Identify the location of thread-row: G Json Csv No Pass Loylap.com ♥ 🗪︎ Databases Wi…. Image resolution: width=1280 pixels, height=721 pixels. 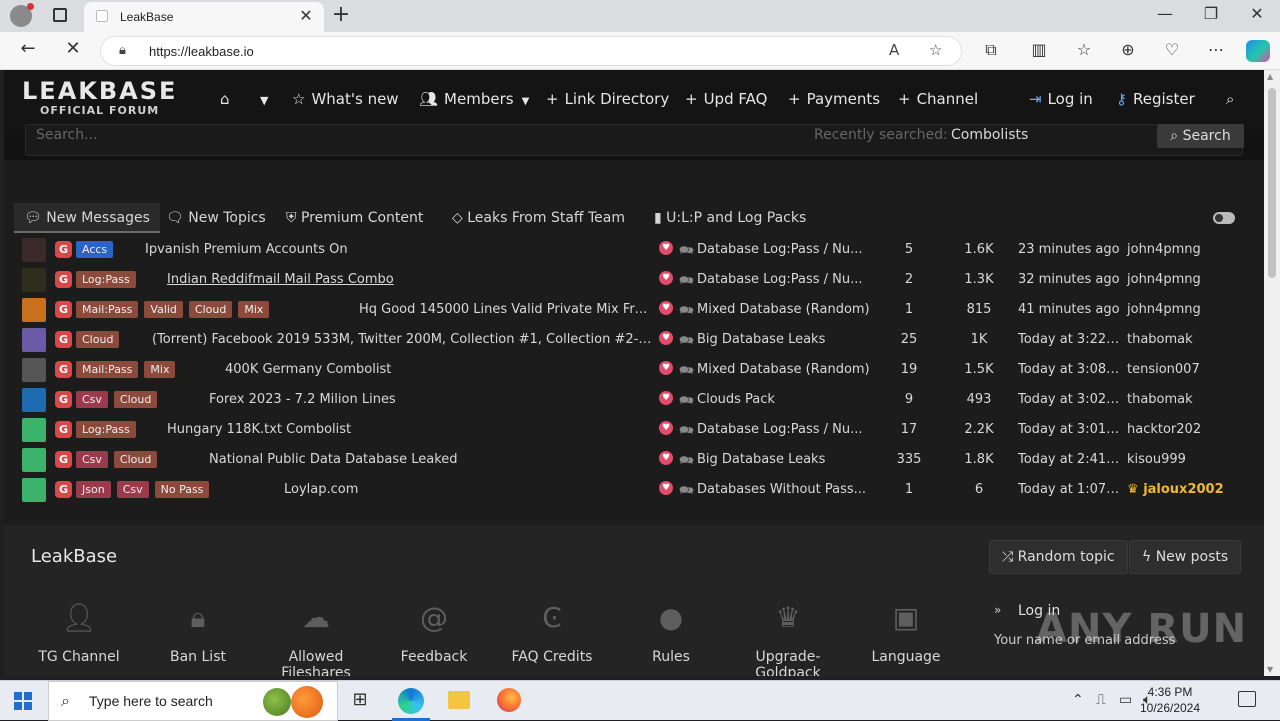
(634, 490).